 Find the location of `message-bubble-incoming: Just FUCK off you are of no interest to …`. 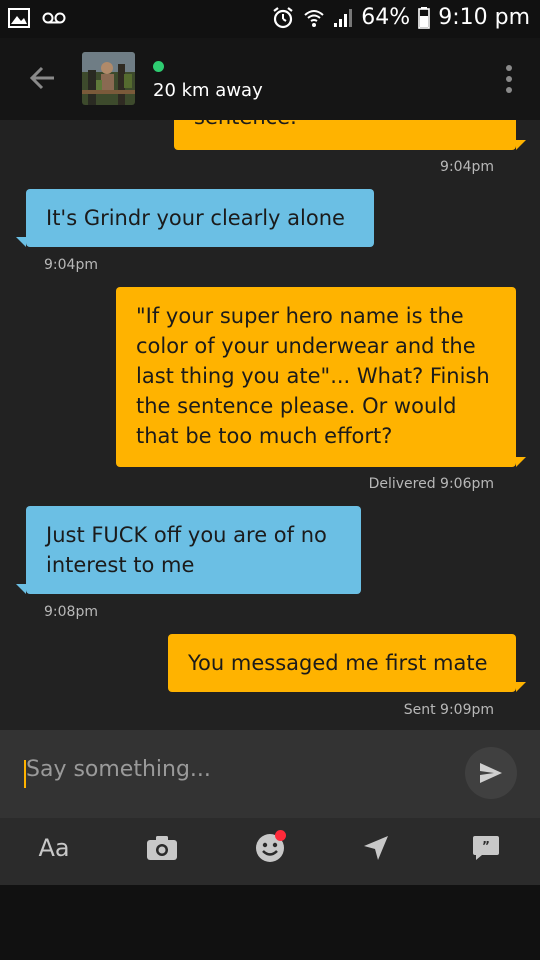

message-bubble-incoming: Just FUCK off you are of no interest to … is located at coordinates (193, 550).